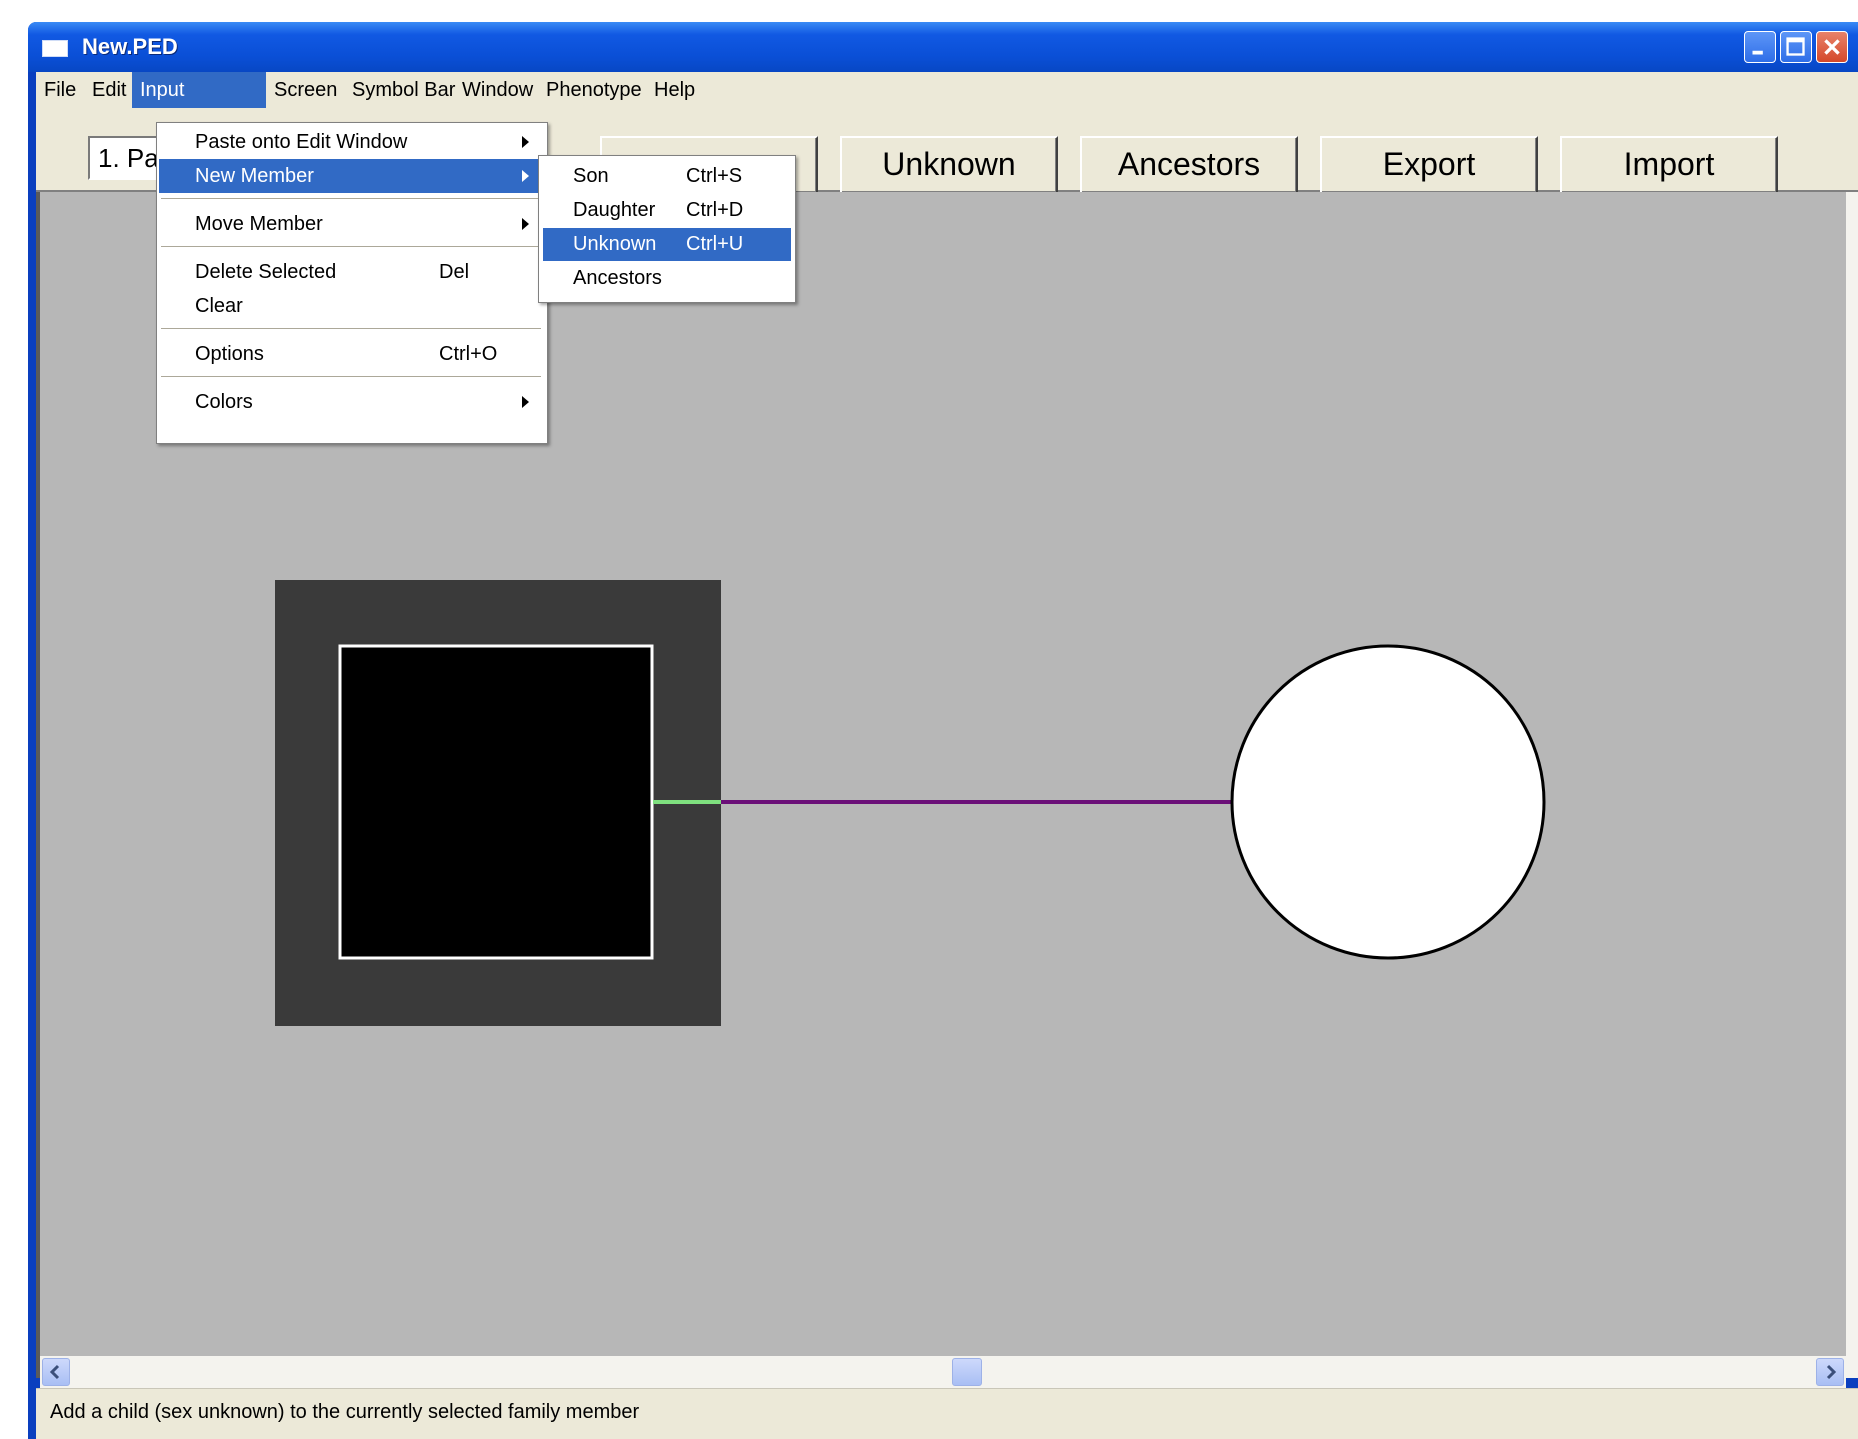 This screenshot has width=1858, height=1439. I want to click on submenu-item-label: Daughter, so click(614, 210).